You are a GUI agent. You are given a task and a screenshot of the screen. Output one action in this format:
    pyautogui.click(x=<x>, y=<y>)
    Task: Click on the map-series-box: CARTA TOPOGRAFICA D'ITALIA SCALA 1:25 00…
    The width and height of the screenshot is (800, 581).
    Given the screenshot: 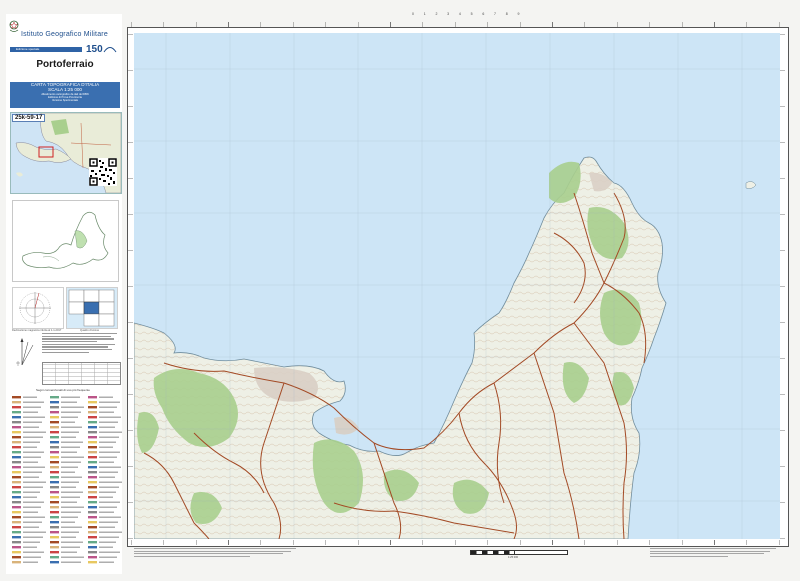 What is the action you would take?
    pyautogui.click(x=65, y=95)
    